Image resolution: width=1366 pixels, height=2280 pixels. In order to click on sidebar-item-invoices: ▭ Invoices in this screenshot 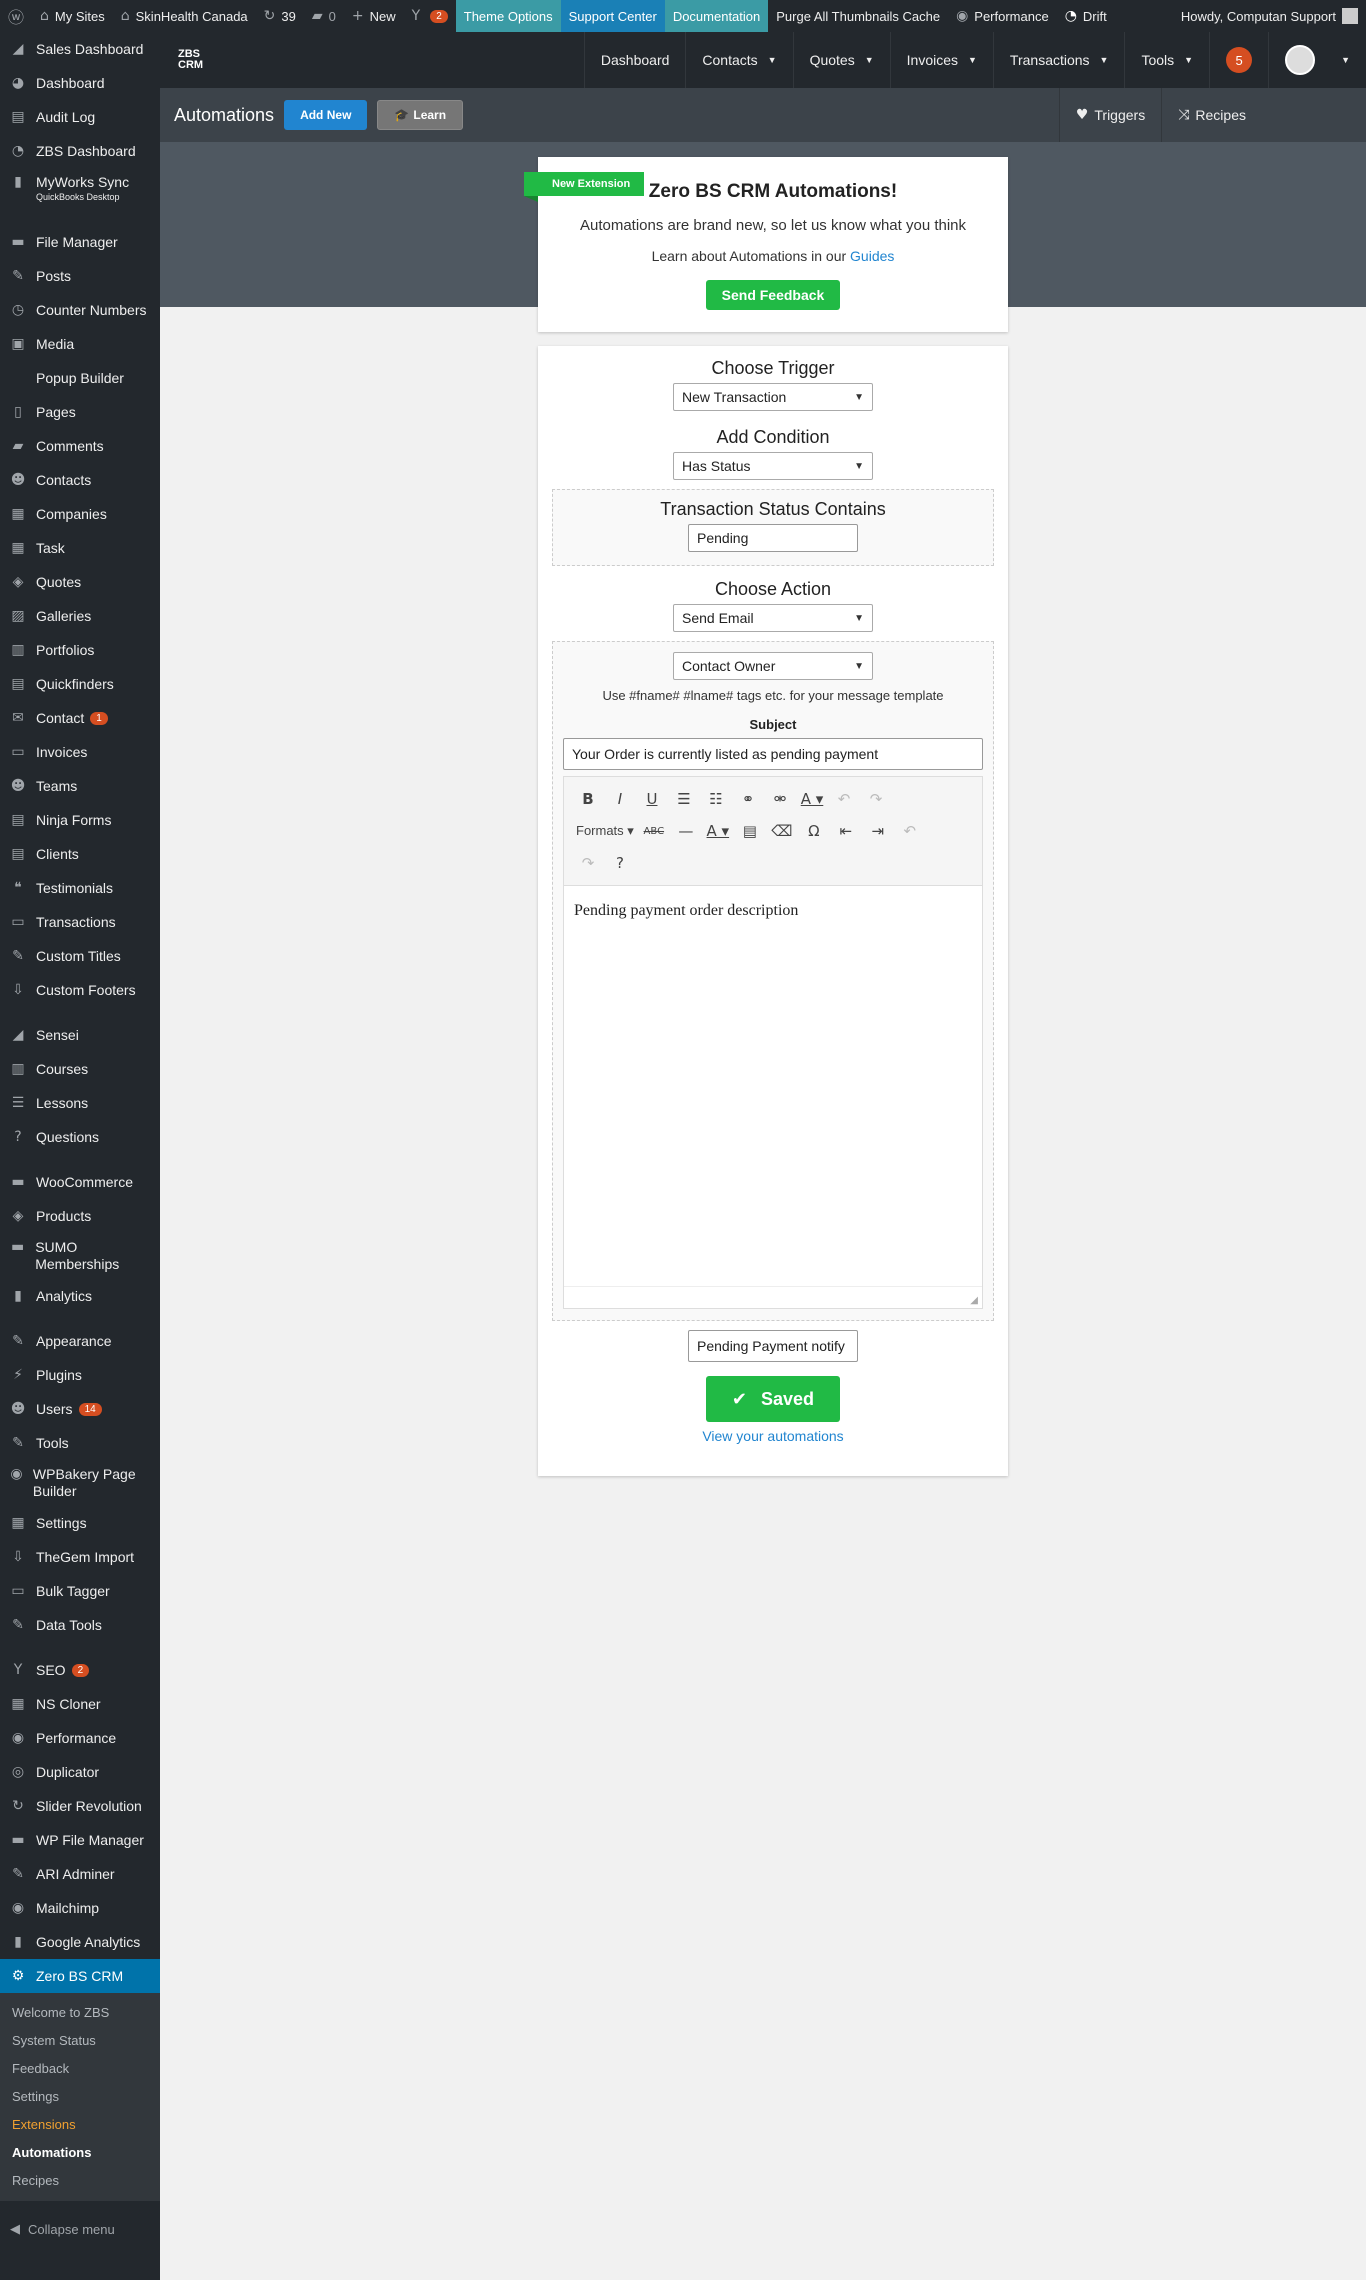, I will do `click(80, 752)`.